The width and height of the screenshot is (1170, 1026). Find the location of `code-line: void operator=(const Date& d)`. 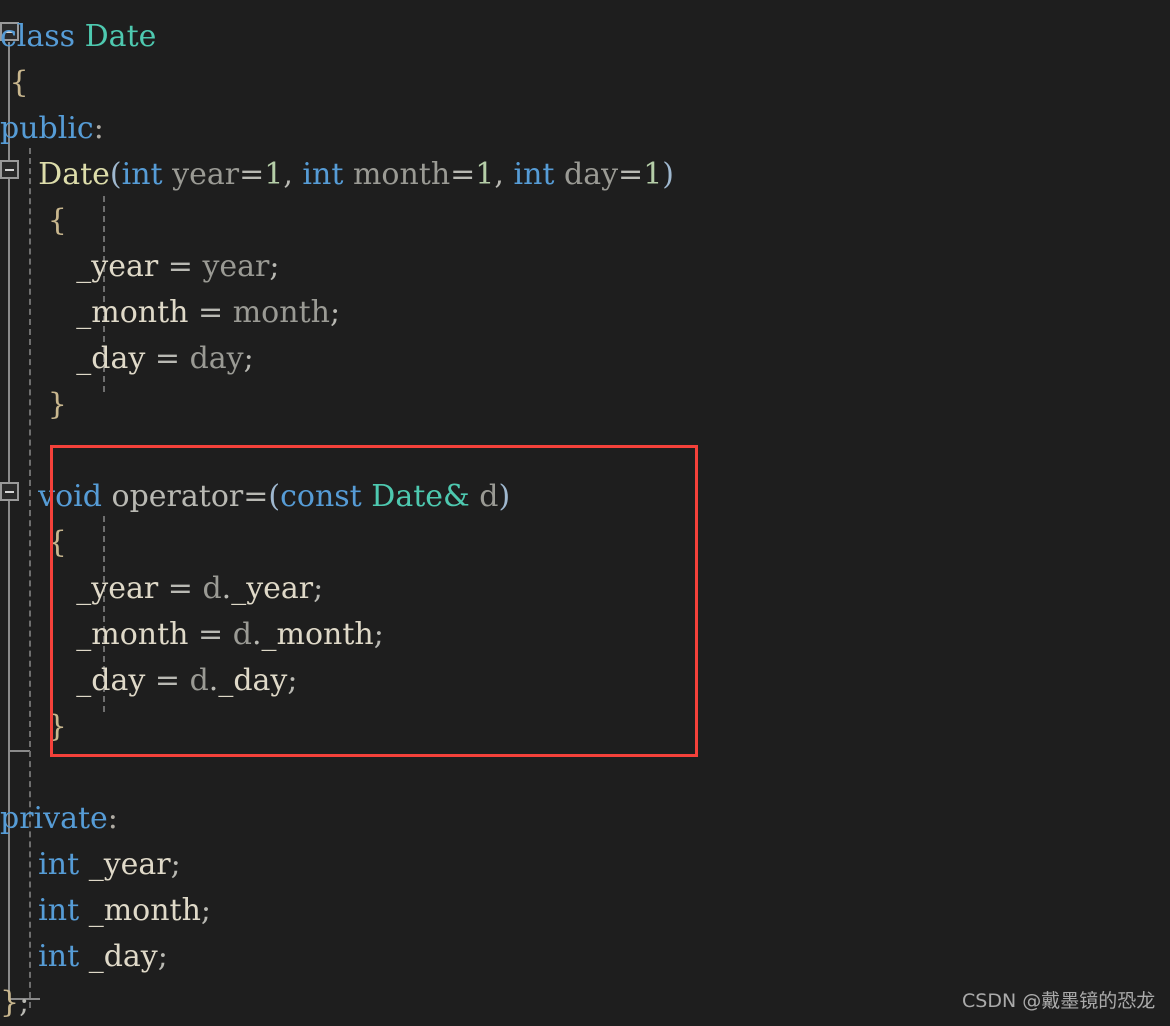

code-line: void operator=(const Date& d) is located at coordinates (585, 497).